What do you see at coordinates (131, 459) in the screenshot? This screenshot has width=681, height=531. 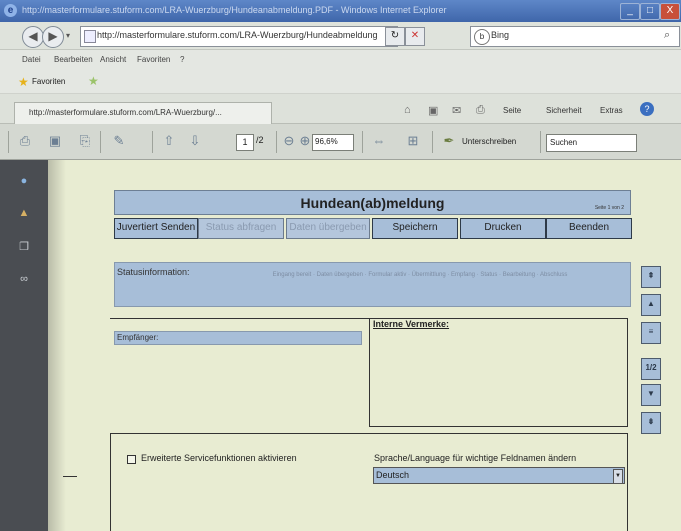 I see `service-checkbox` at bounding box center [131, 459].